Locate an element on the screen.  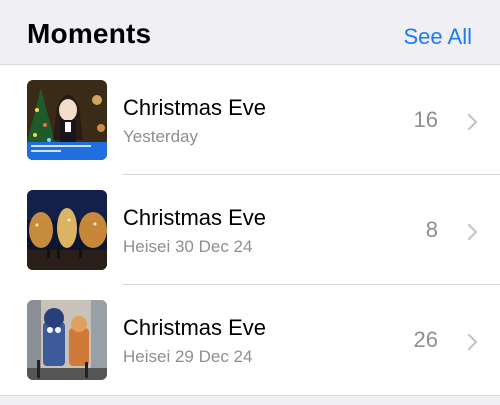
moment-photo-count: 16 is located at coordinates (425, 119).